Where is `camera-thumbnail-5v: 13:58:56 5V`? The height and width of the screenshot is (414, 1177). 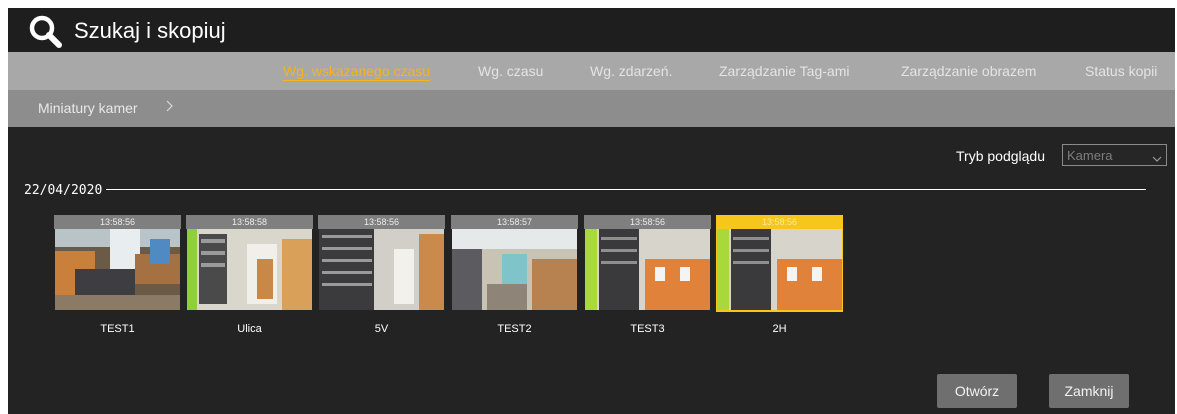 camera-thumbnail-5v: 13:58:56 5V is located at coordinates (381, 275).